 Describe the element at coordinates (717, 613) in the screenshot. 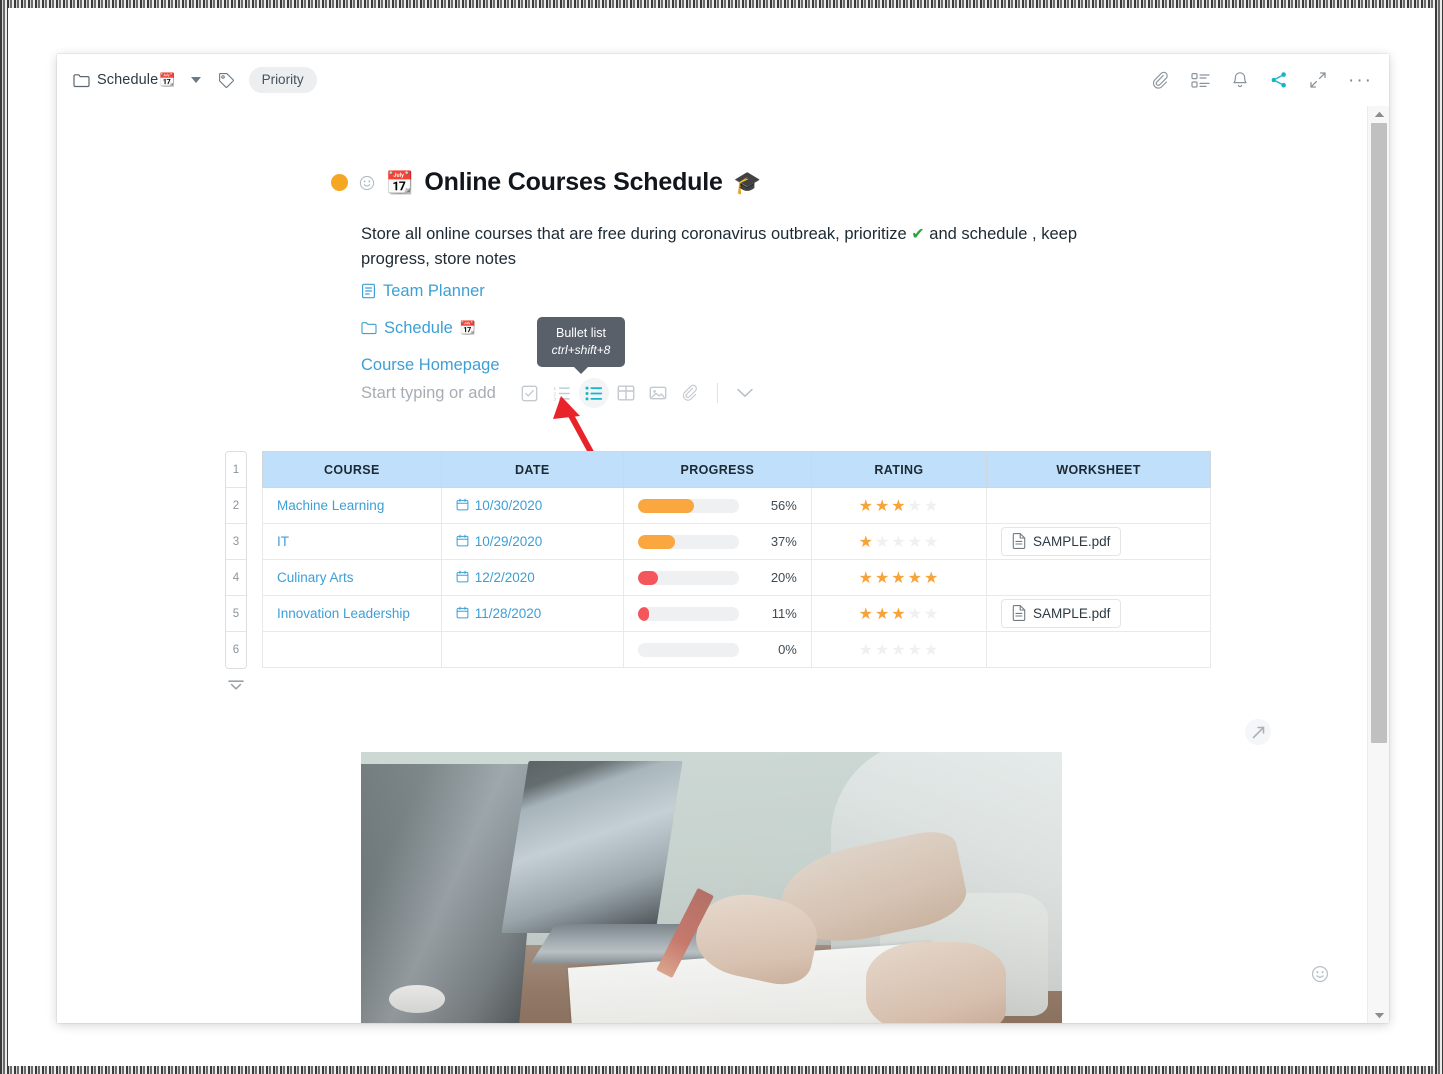

I see `cell-progress: 11%` at that location.